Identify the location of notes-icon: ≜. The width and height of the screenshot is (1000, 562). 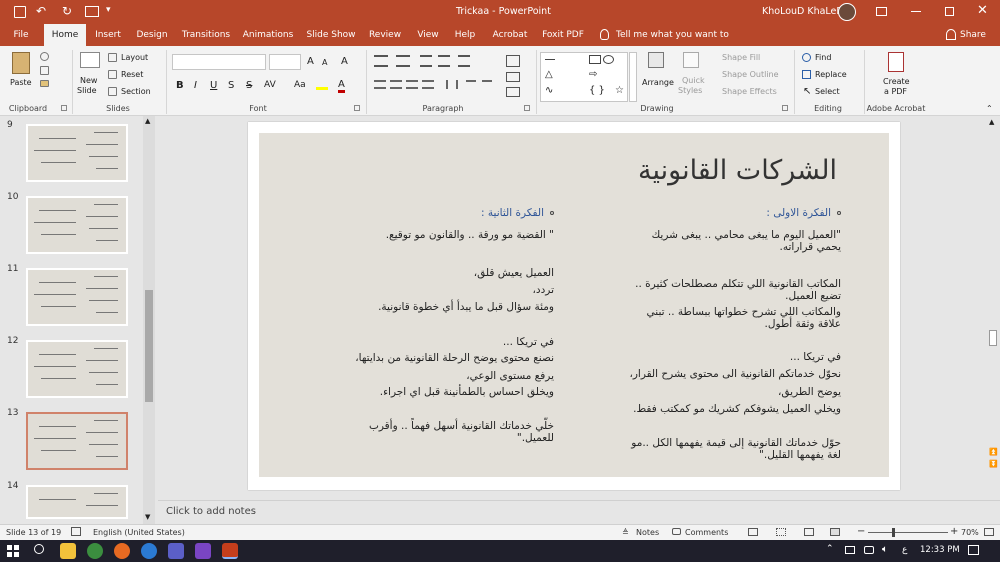
(625, 532).